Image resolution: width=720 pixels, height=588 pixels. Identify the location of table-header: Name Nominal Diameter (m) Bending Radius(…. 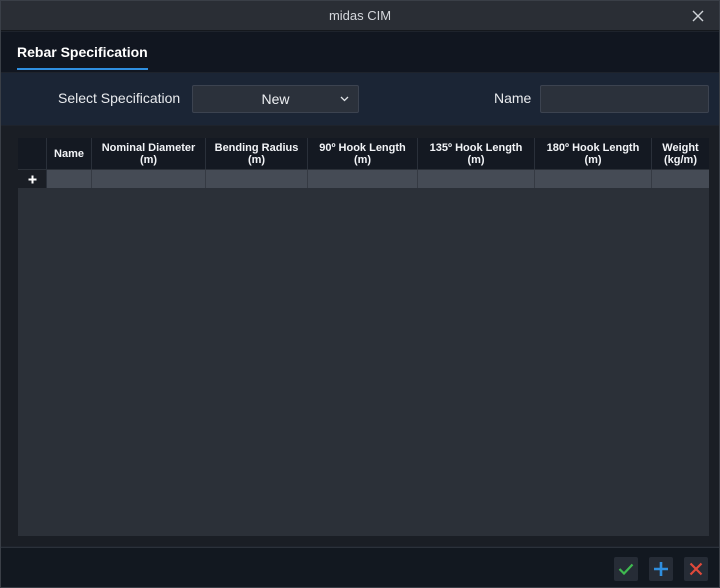
(363, 153).